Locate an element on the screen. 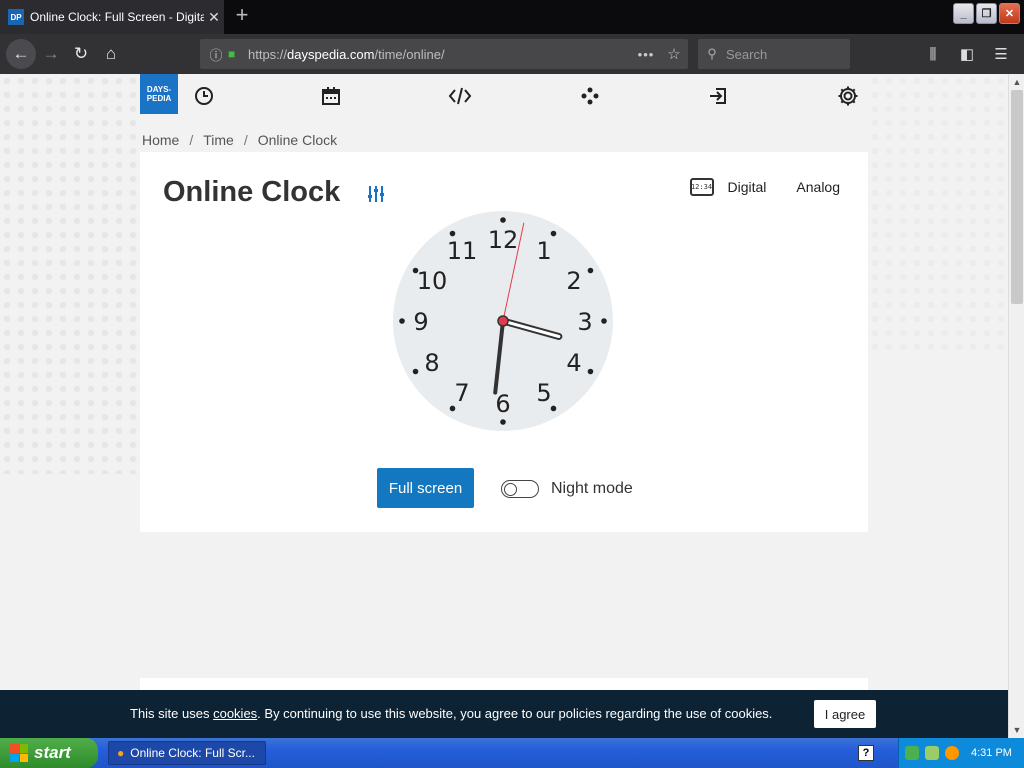  clock-numeral: 5 is located at coordinates (543, 393).